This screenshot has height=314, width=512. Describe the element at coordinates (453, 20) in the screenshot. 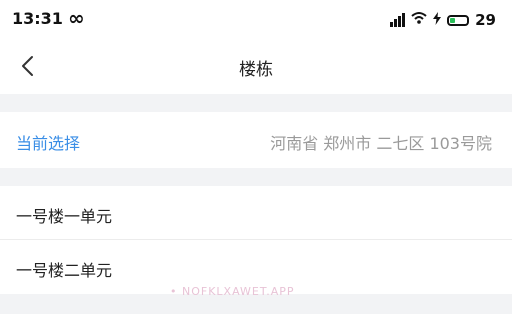

I see `battery-fill` at that location.